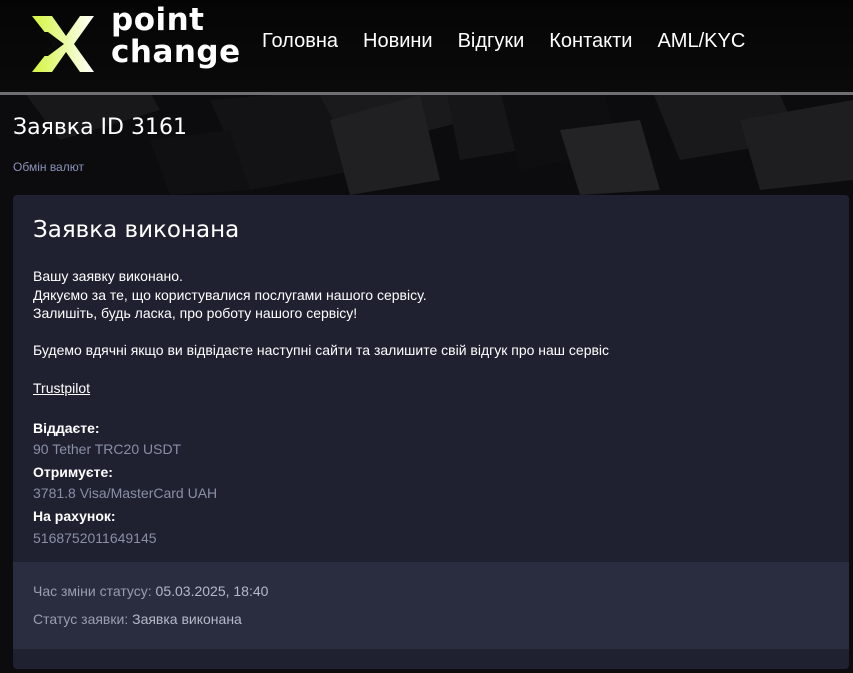 Image resolution: width=853 pixels, height=673 pixels. What do you see at coordinates (426, 93) in the screenshot?
I see `header-divider` at bounding box center [426, 93].